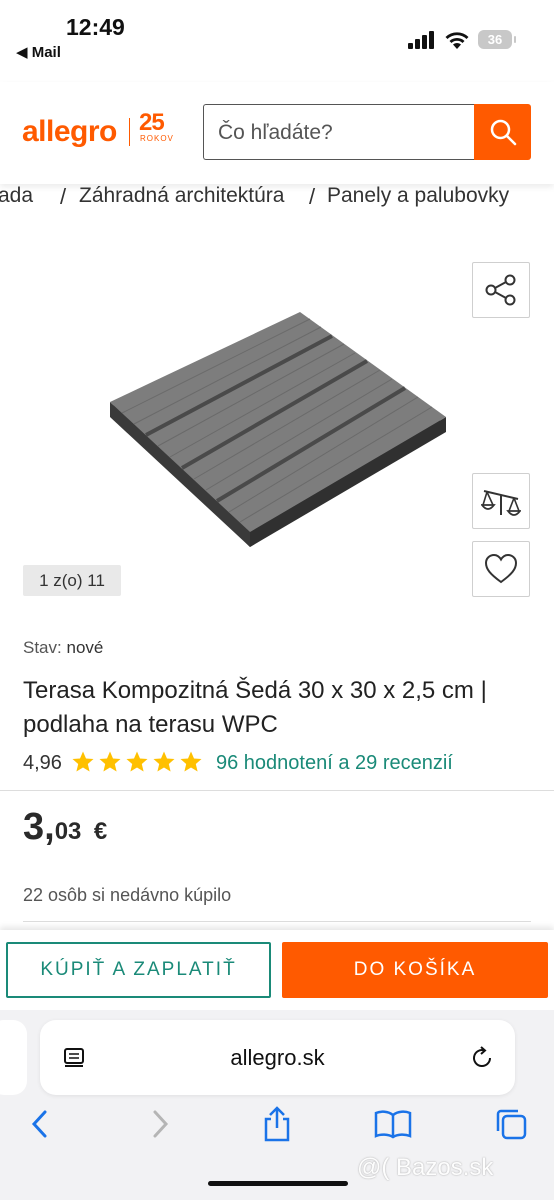 The height and width of the screenshot is (1200, 554). What do you see at coordinates (129, 132) in the screenshot?
I see `logo-divider` at bounding box center [129, 132].